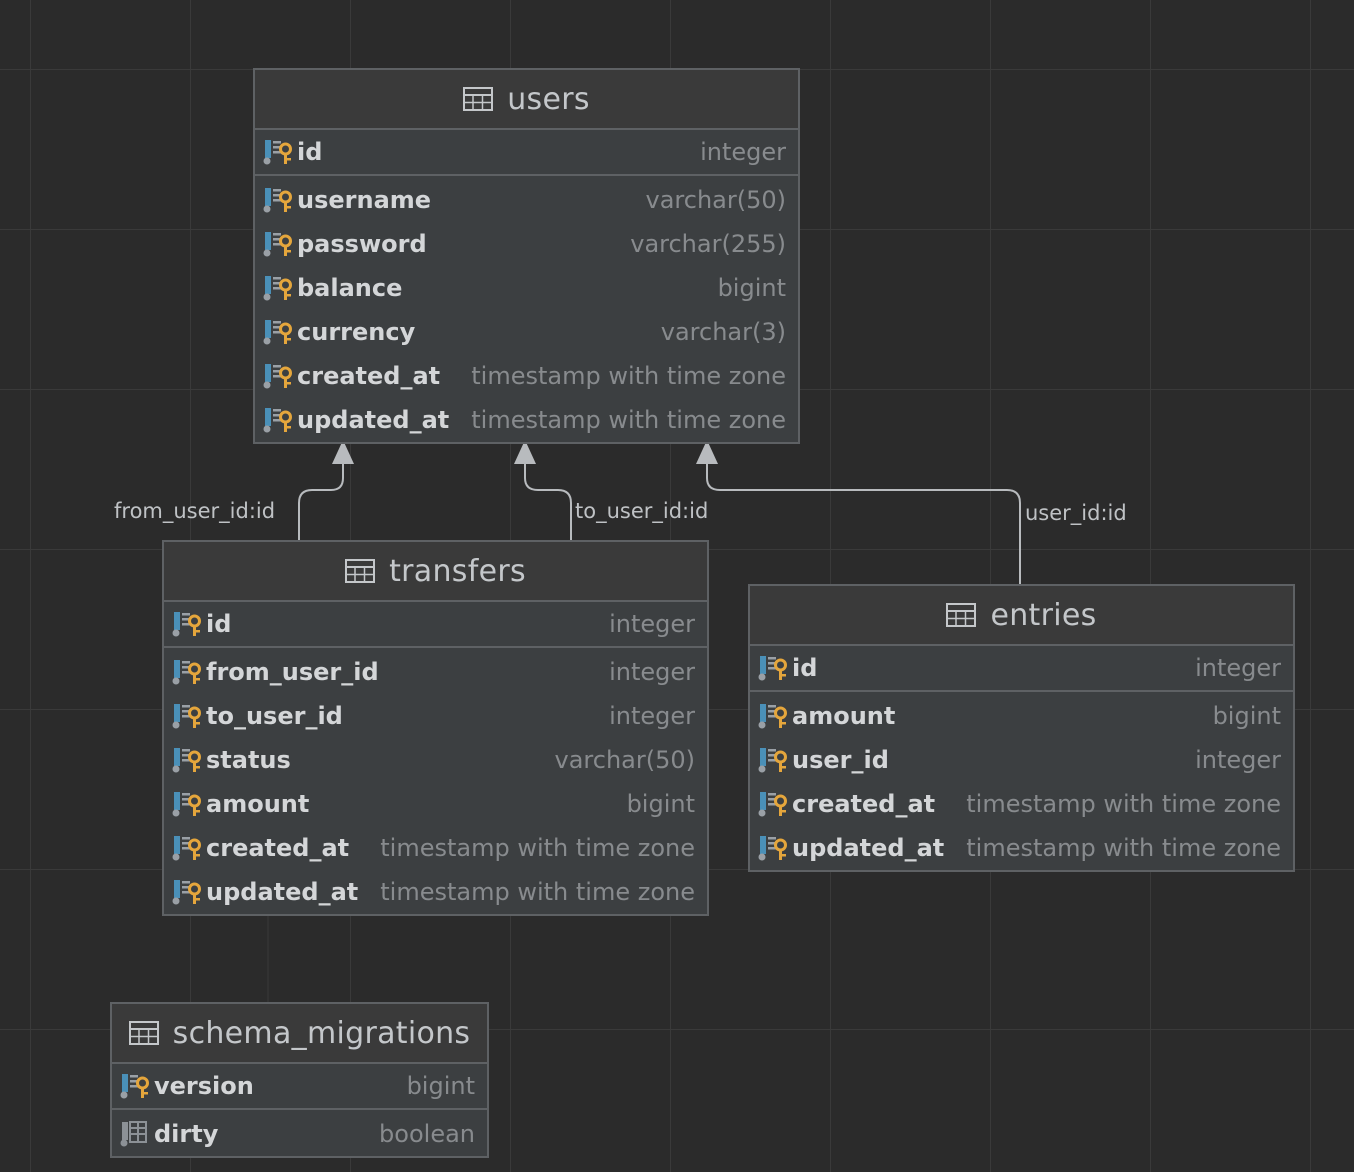  I want to click on table-name: entries, so click(1043, 615).